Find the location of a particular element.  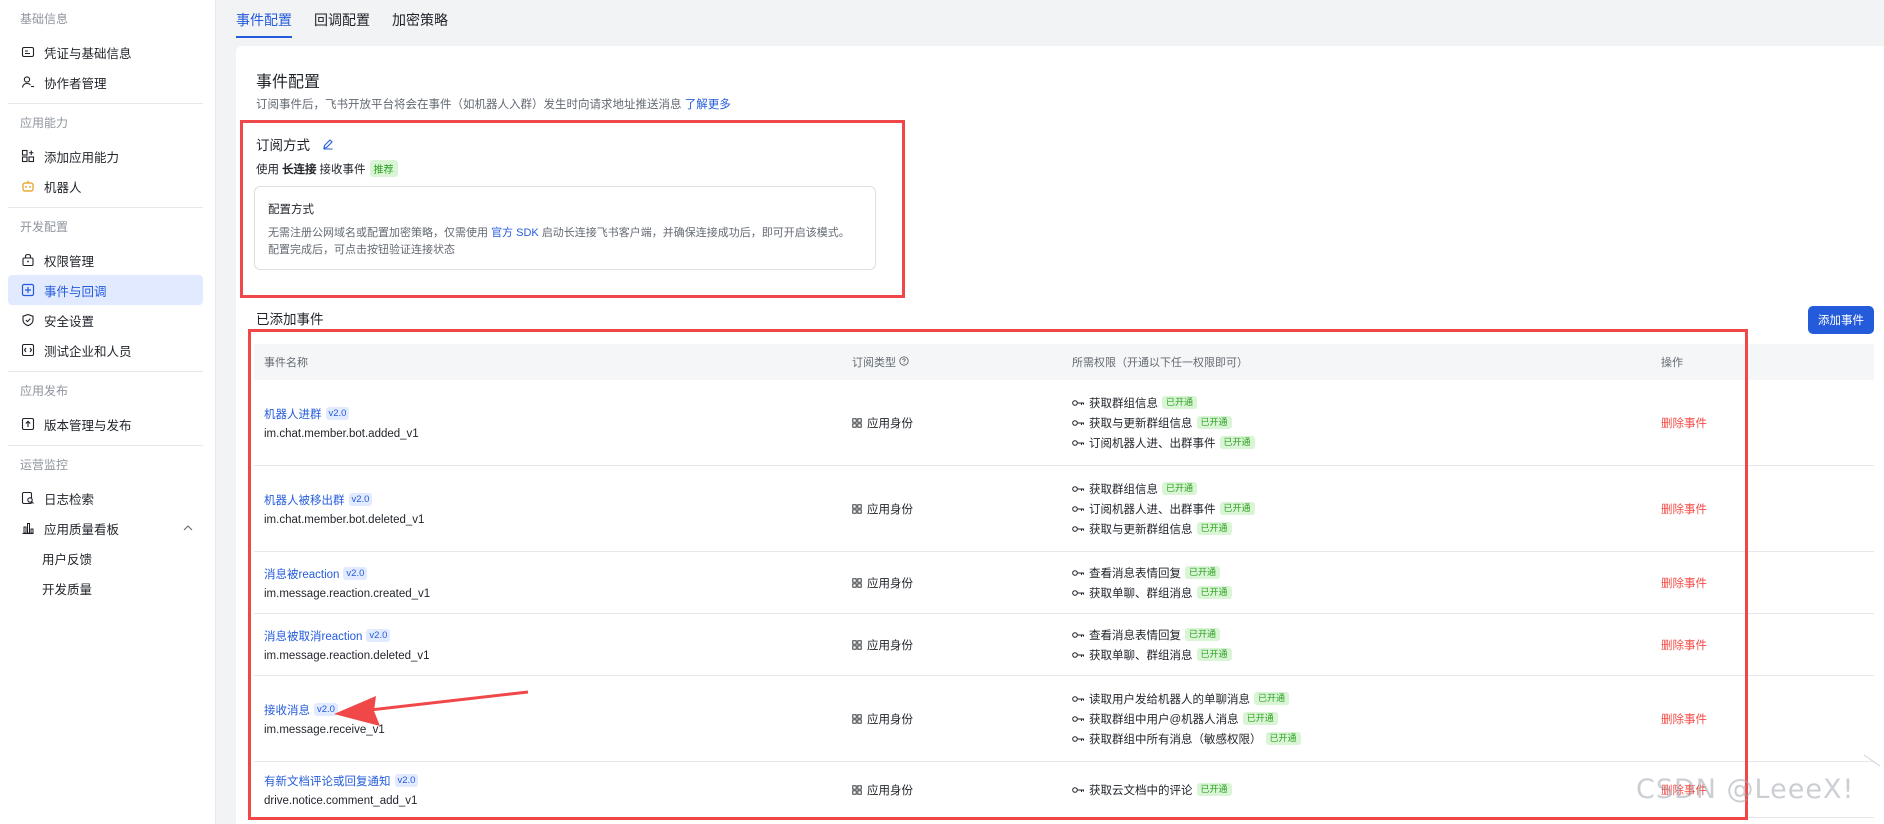

event-name-link: 消息被reaction v2.0 is located at coordinates (553, 574).